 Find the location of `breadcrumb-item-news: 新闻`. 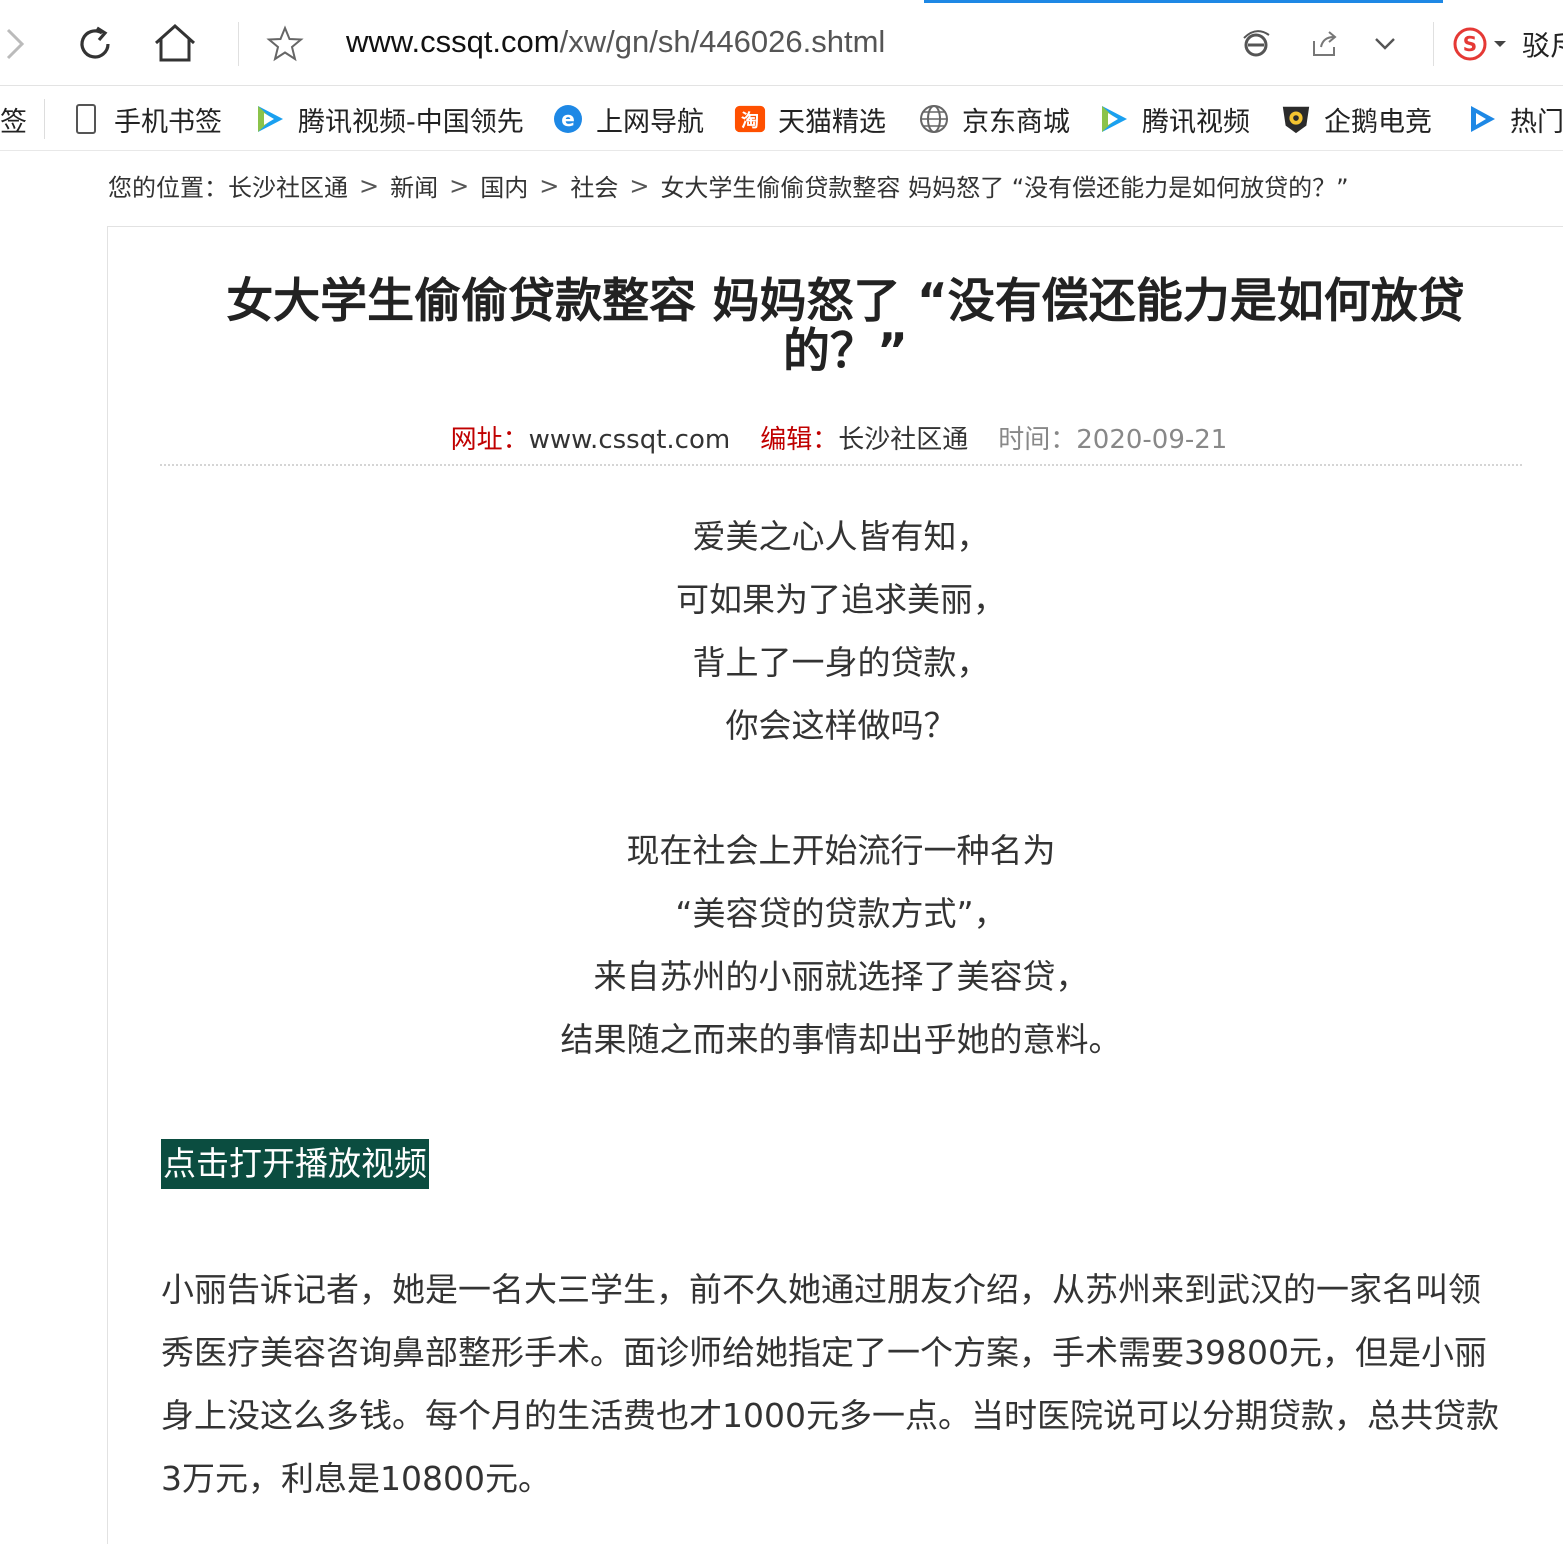

breadcrumb-item-news: 新闻 is located at coordinates (414, 185).